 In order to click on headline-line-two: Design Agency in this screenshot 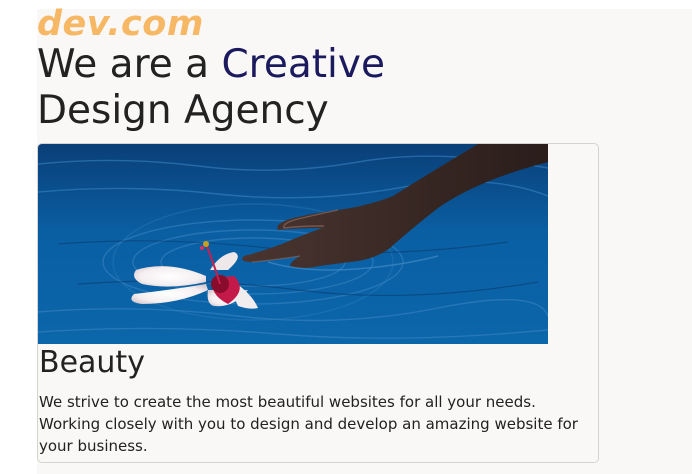, I will do `click(183, 110)`.